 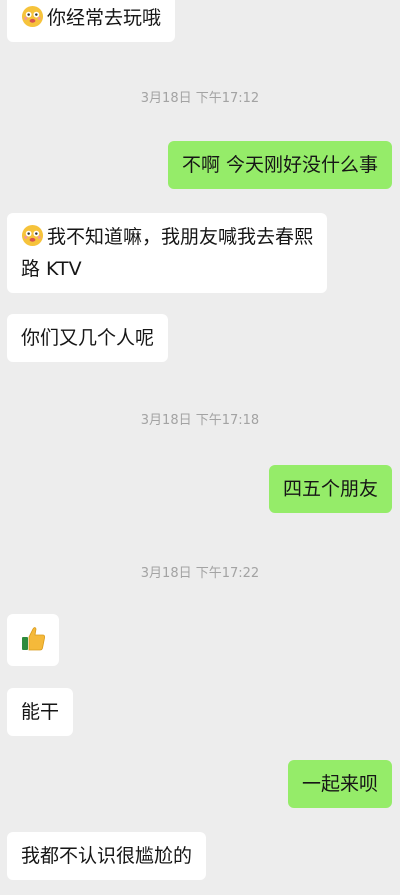 I want to click on message-bubble-incoming, so click(x=33, y=640).